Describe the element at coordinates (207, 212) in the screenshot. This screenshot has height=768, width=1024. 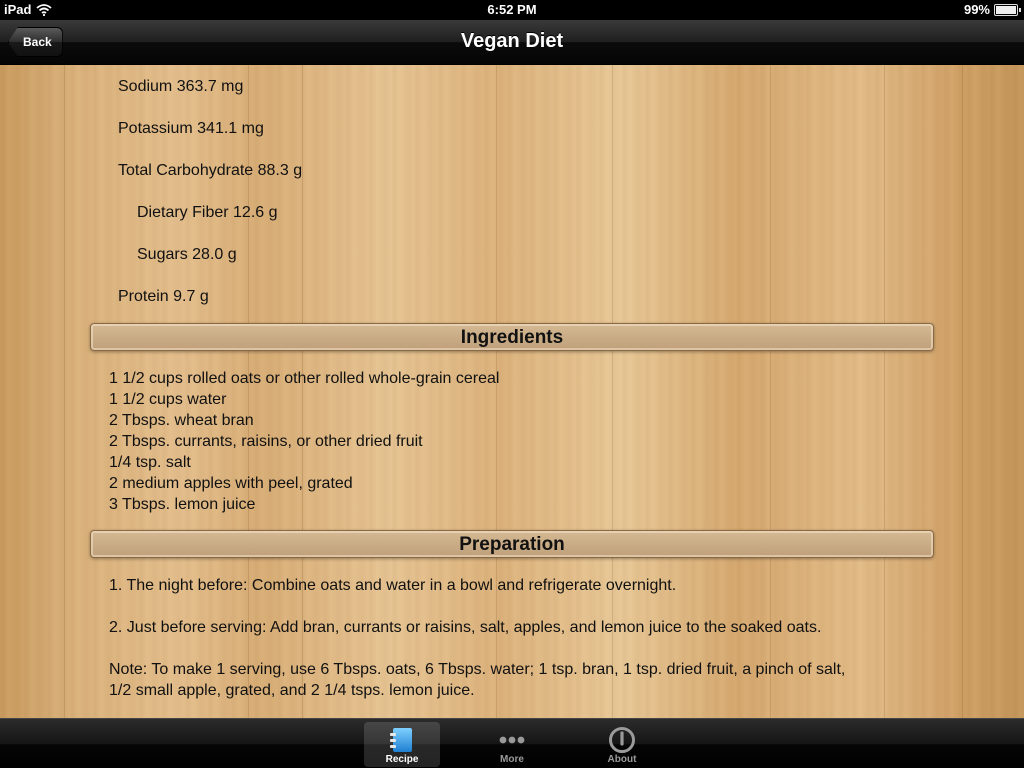
I see `nutrition-item-fiber: Dietary Fiber 12.6 g` at that location.